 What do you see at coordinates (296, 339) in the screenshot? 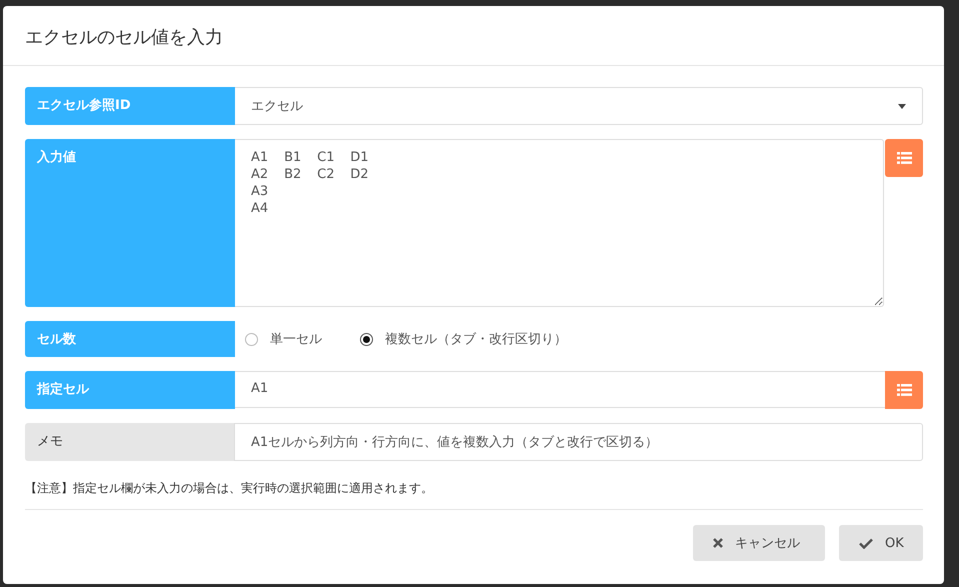
I see `radio-label: 単一セル` at bounding box center [296, 339].